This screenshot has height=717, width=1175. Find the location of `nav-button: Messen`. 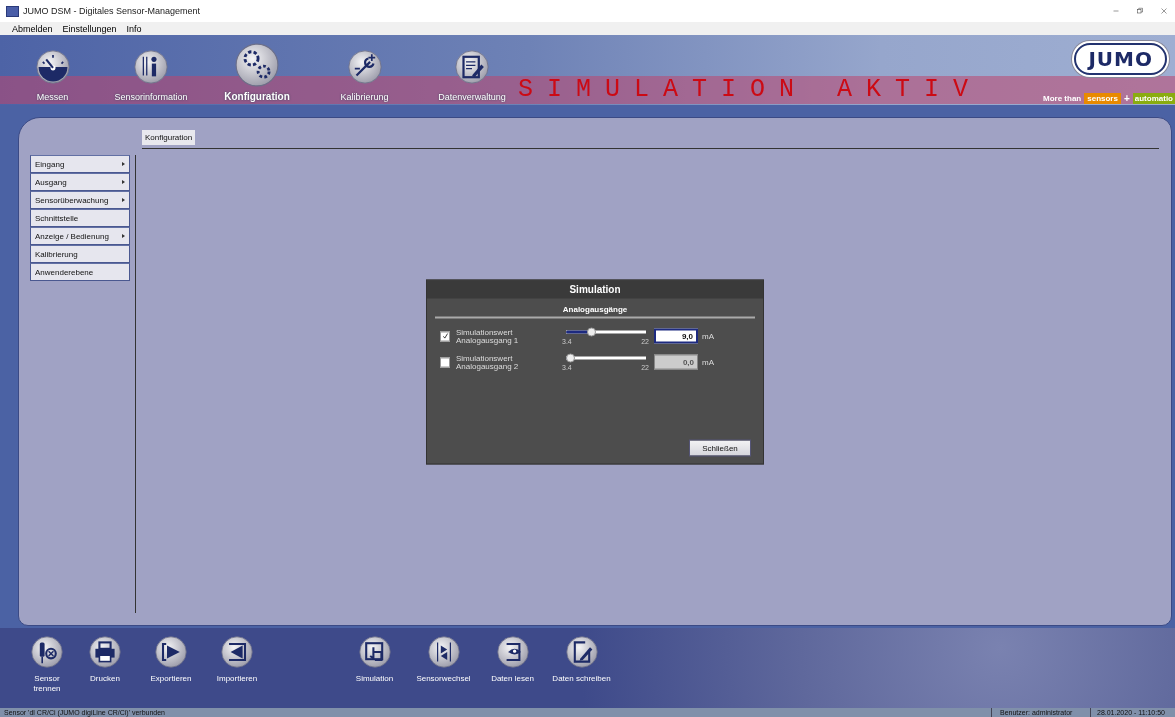

nav-button: Messen is located at coordinates (52, 70).